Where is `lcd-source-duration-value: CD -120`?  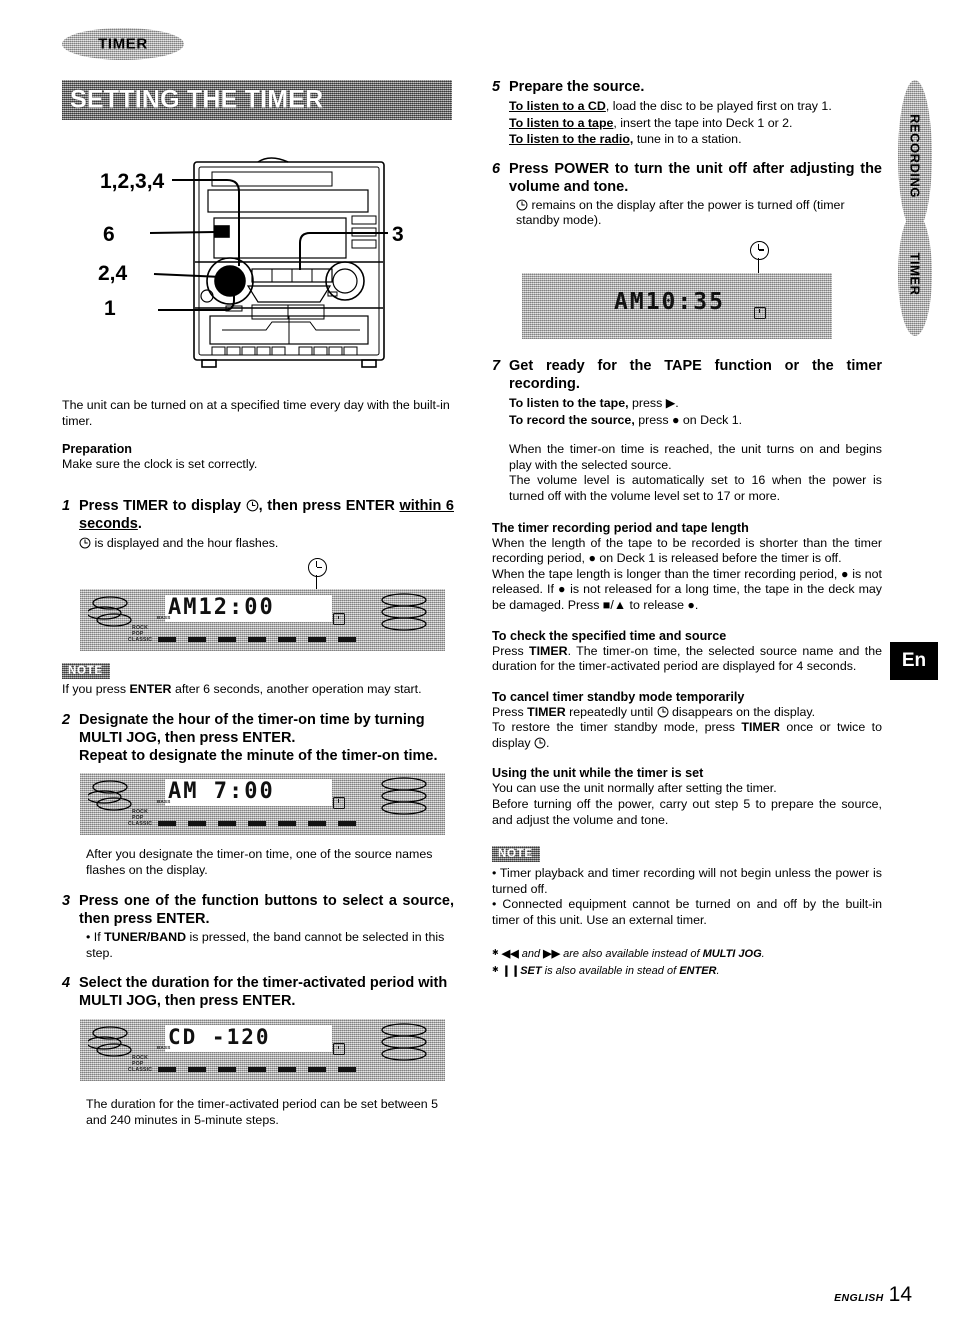
lcd-source-duration-value: CD -120 is located at coordinates (219, 1037).